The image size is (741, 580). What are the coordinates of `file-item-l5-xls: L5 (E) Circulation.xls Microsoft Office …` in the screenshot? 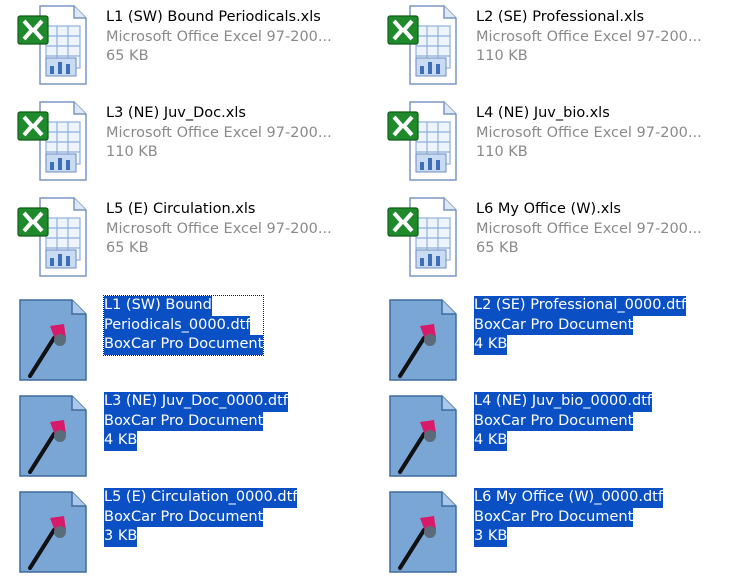 It's located at (191, 238).